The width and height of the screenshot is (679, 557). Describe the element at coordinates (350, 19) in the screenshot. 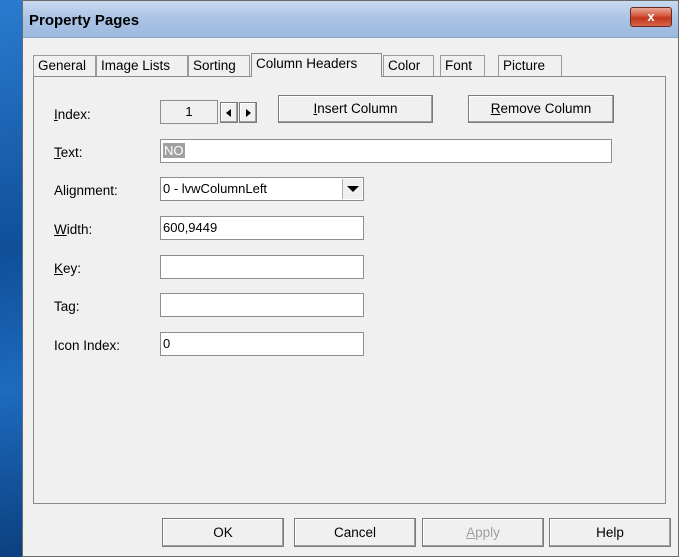

I see `title-bar: Property Pages x` at that location.